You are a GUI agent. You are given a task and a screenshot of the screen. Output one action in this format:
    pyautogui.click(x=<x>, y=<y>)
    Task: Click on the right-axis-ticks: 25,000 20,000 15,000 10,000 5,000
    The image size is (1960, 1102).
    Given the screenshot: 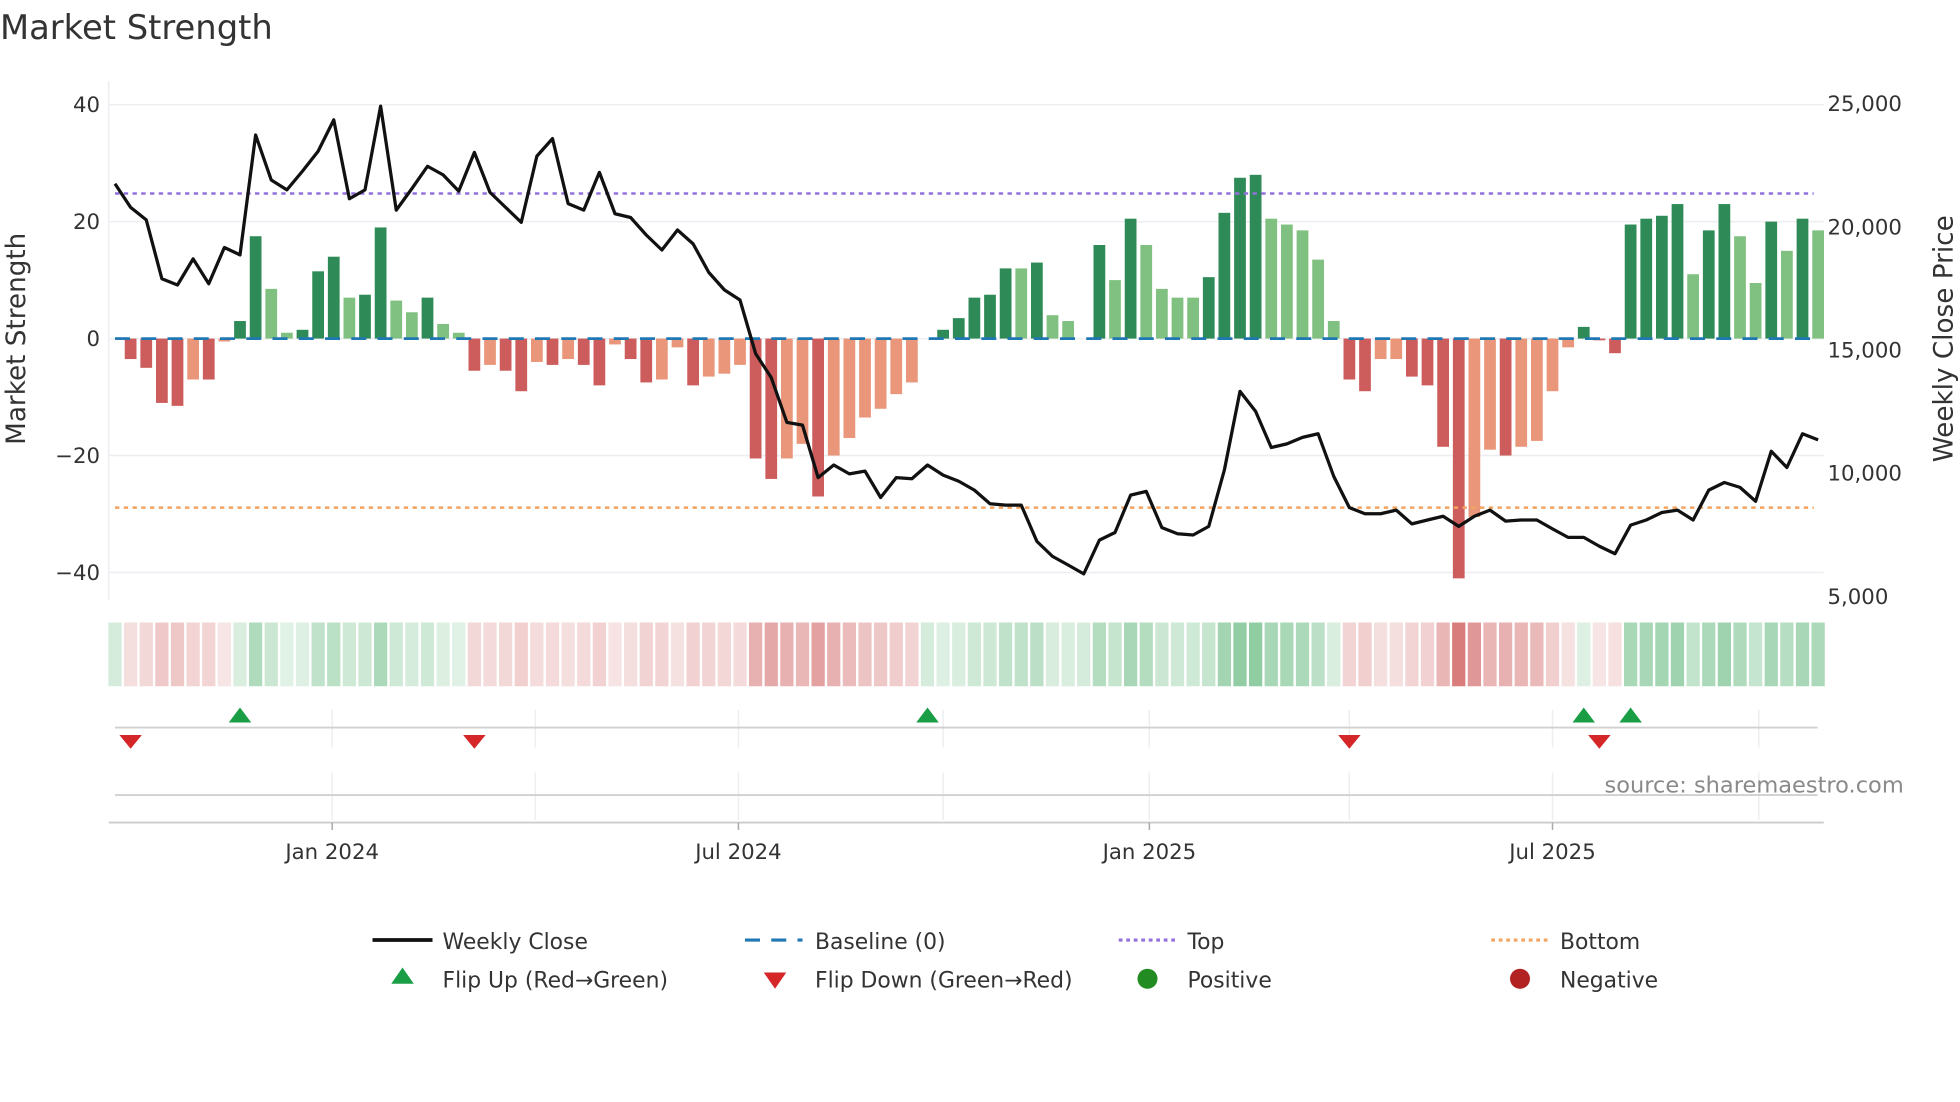 What is the action you would take?
    pyautogui.click(x=1865, y=351)
    